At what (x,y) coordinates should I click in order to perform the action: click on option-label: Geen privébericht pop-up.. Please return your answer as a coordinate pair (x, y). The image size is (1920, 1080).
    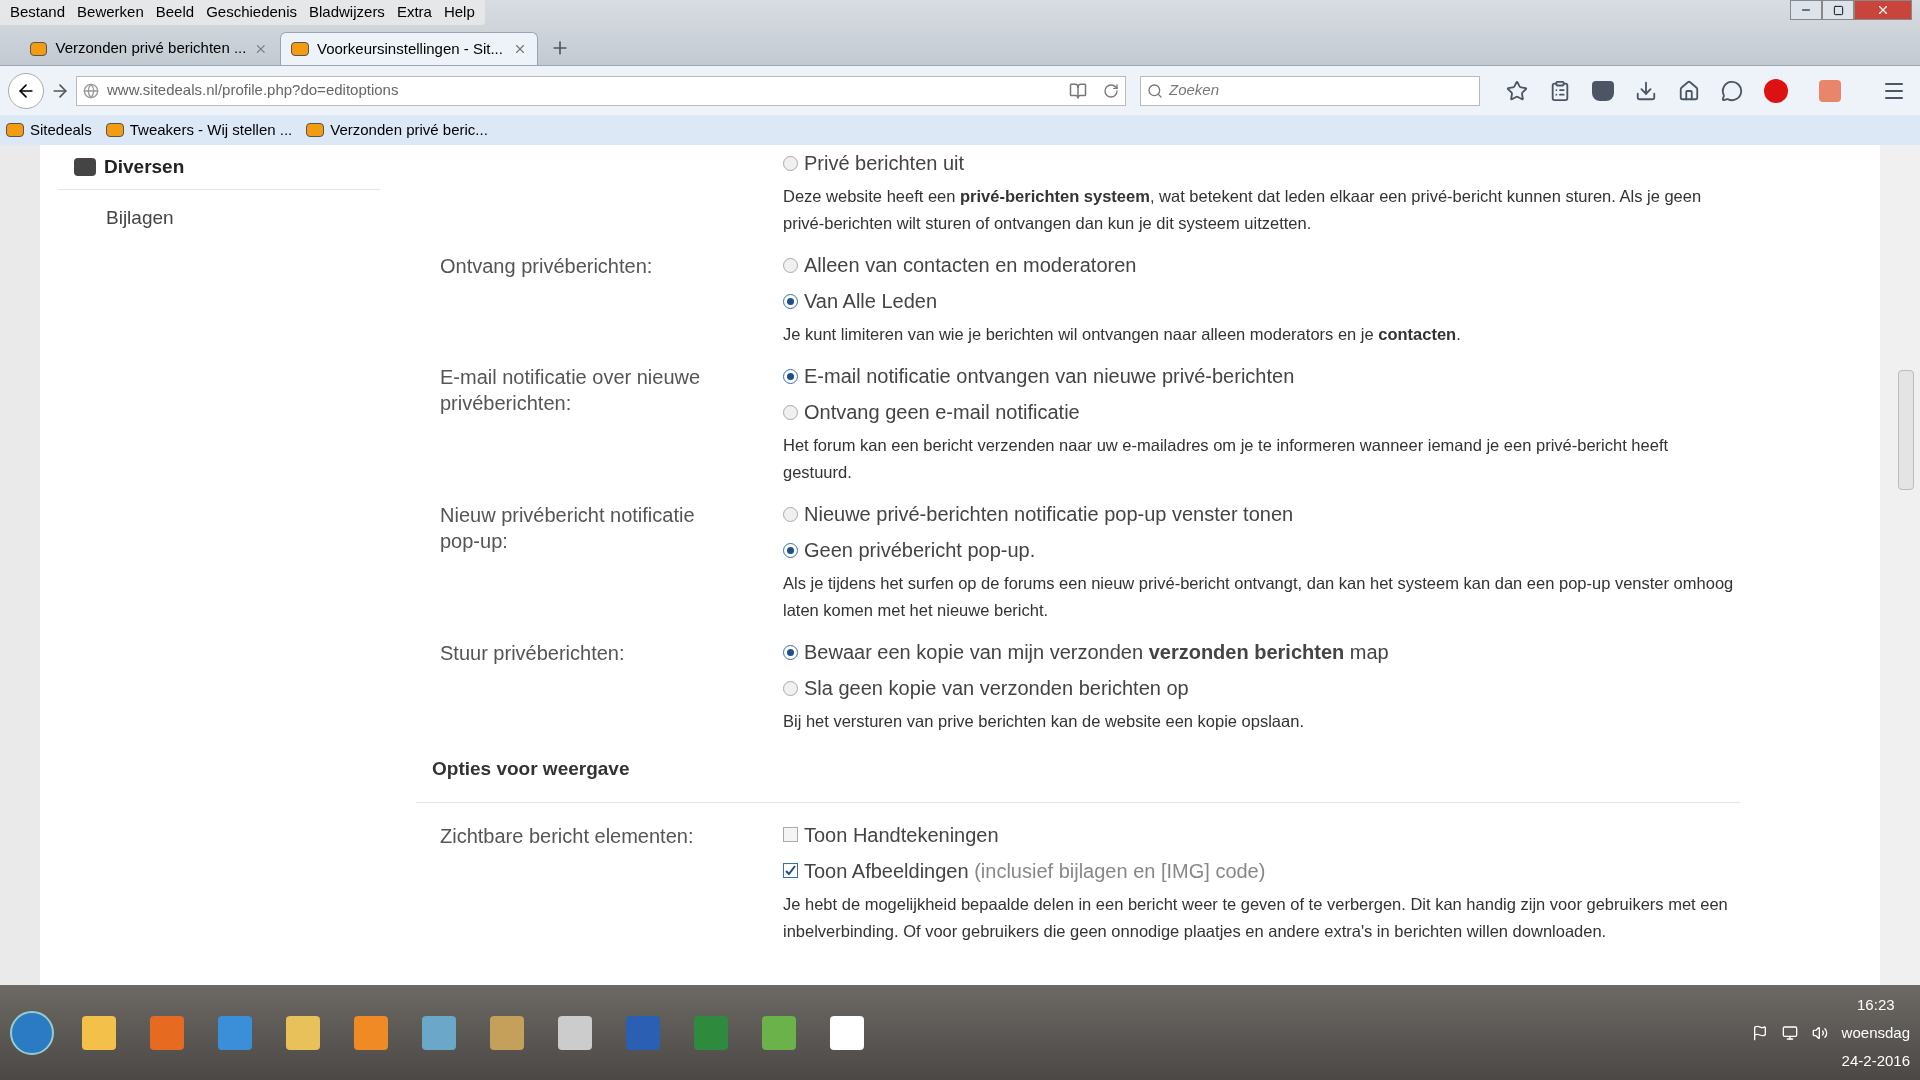
    Looking at the image, I should click on (920, 550).